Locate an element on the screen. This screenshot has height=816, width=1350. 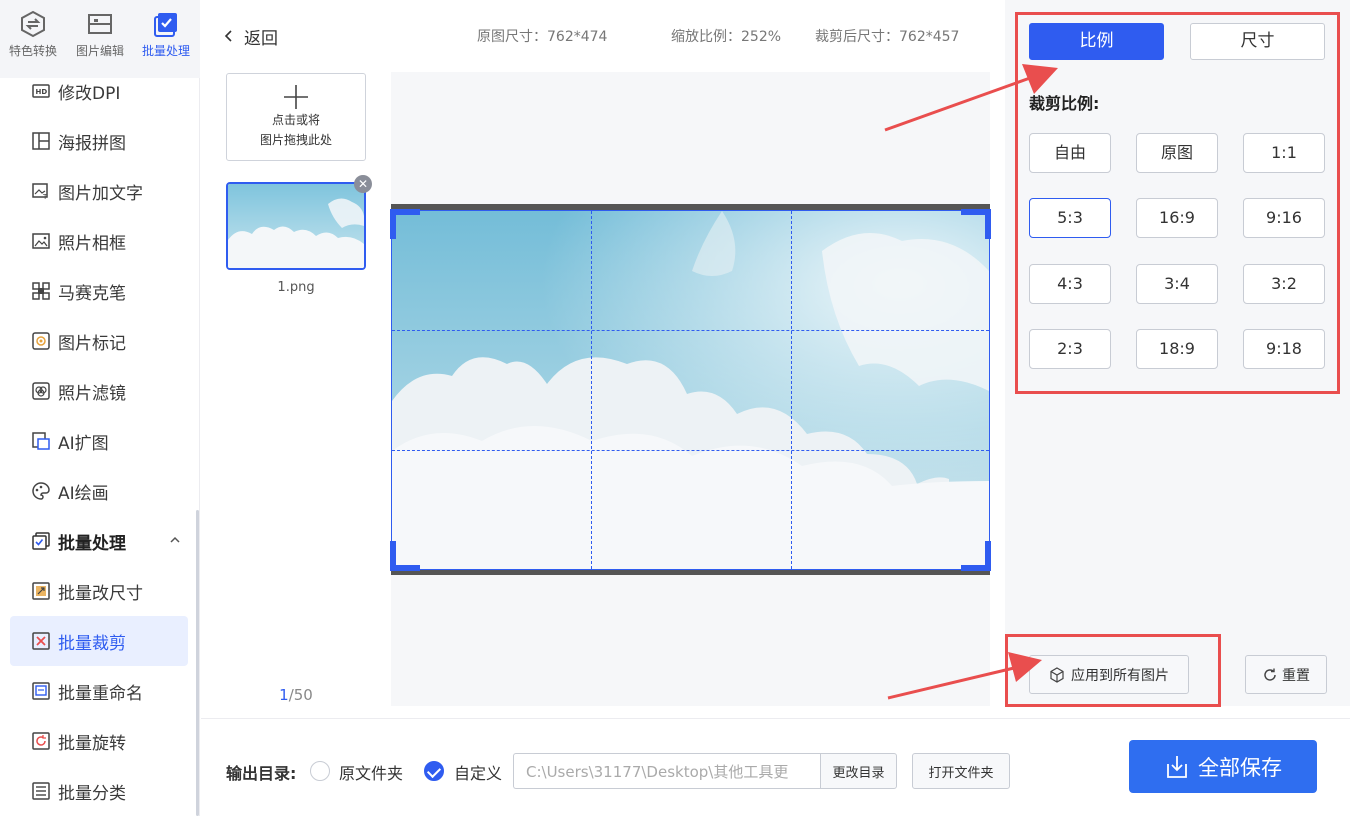
page-current: 1 is located at coordinates (284, 695).